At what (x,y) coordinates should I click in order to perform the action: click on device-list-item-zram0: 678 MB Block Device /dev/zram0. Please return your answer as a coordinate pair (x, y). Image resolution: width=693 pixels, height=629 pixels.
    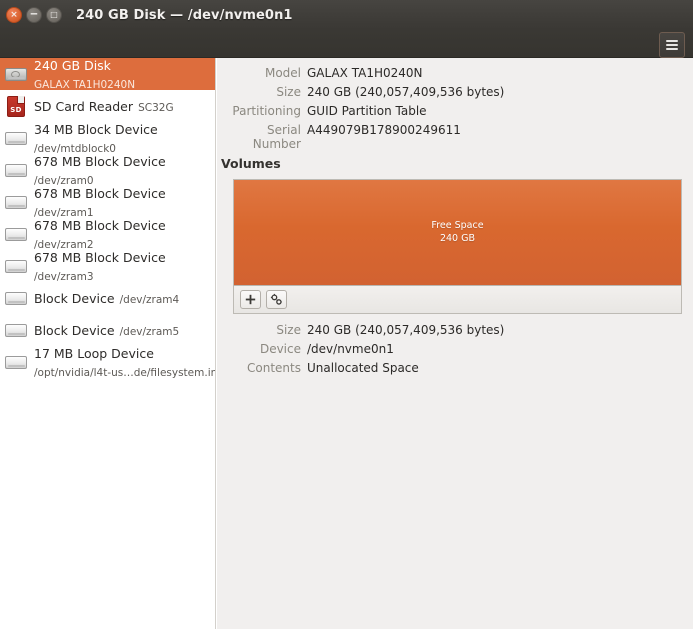
    Looking at the image, I should click on (107, 170).